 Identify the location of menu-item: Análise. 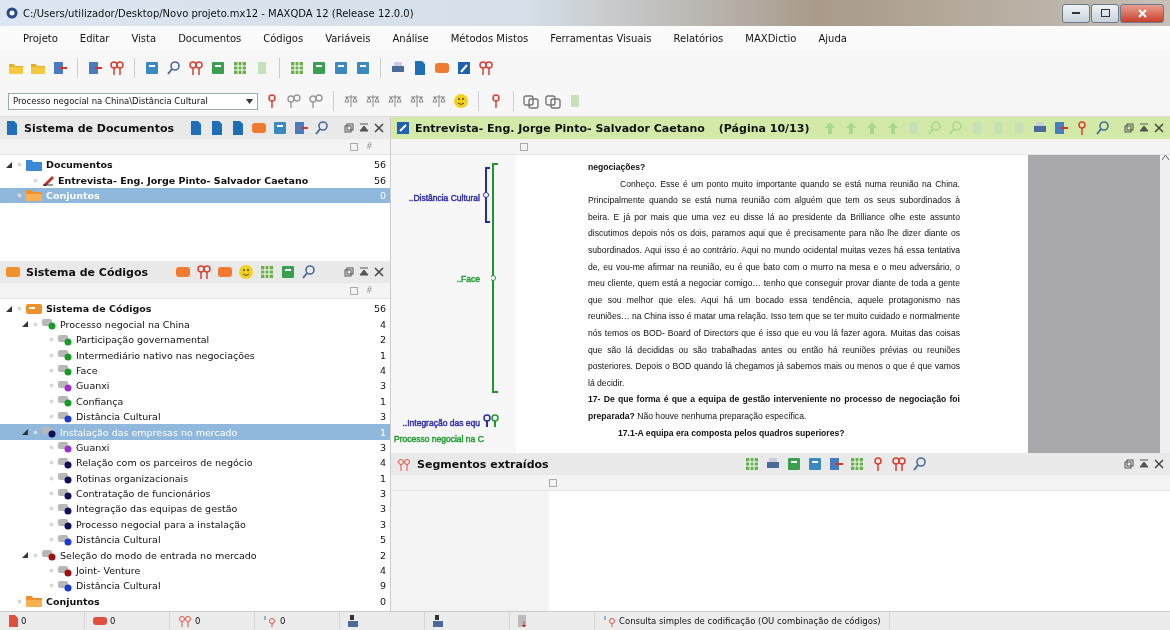
(410, 38).